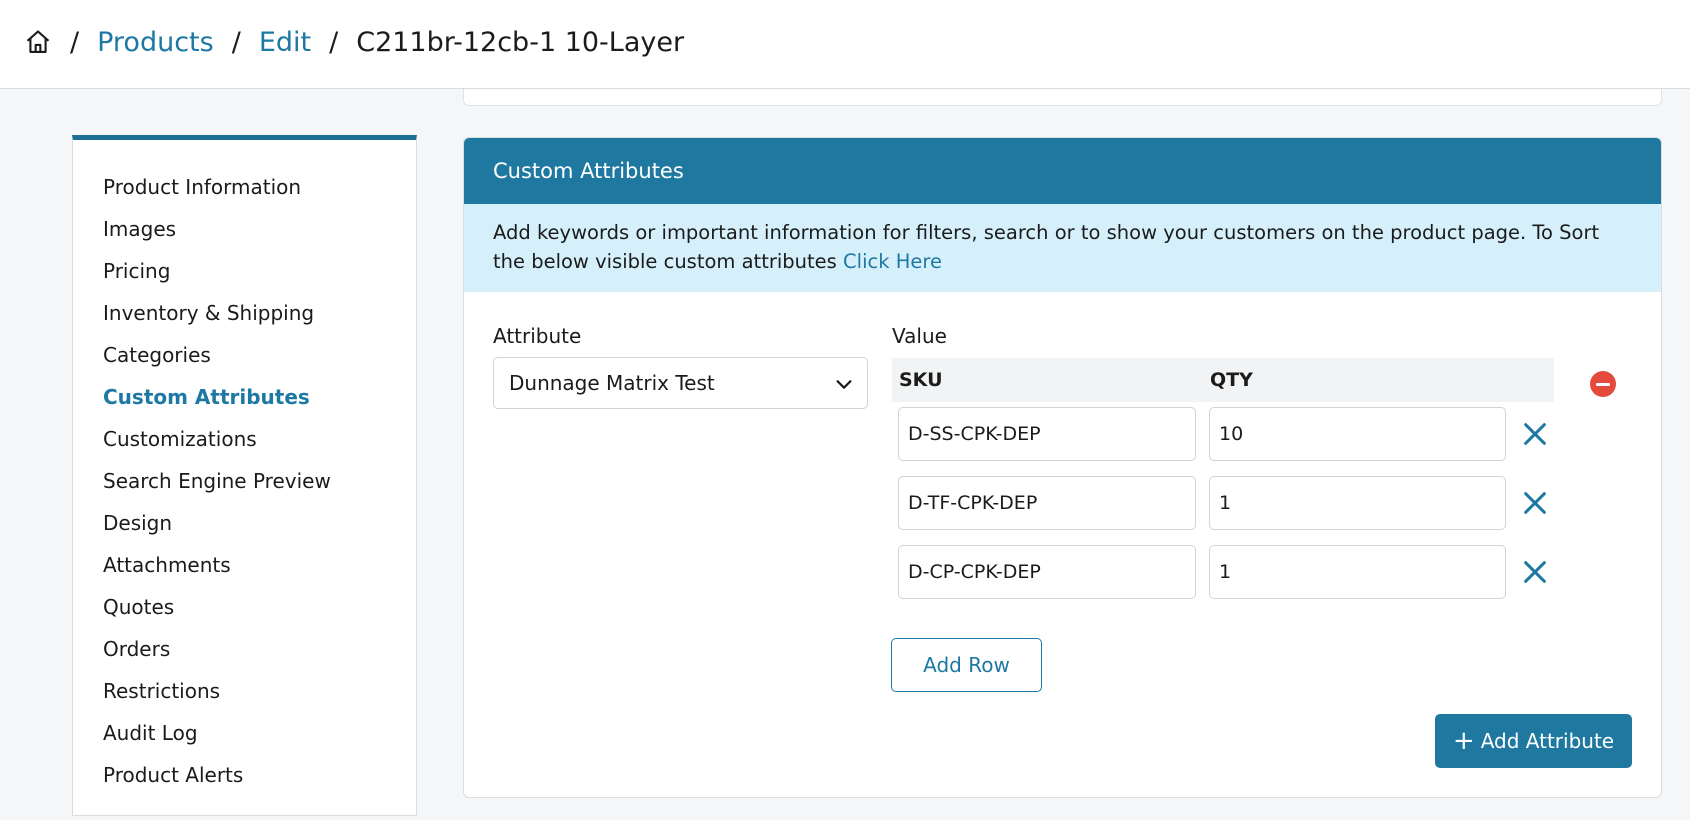  I want to click on plus-icon: +, so click(1463, 741).